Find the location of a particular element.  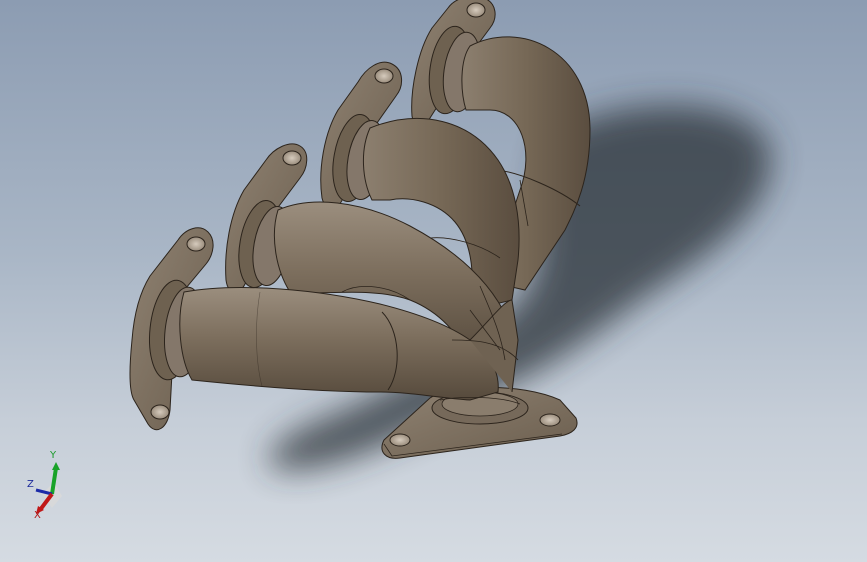

x-axis-label: X is located at coordinates (37, 515).